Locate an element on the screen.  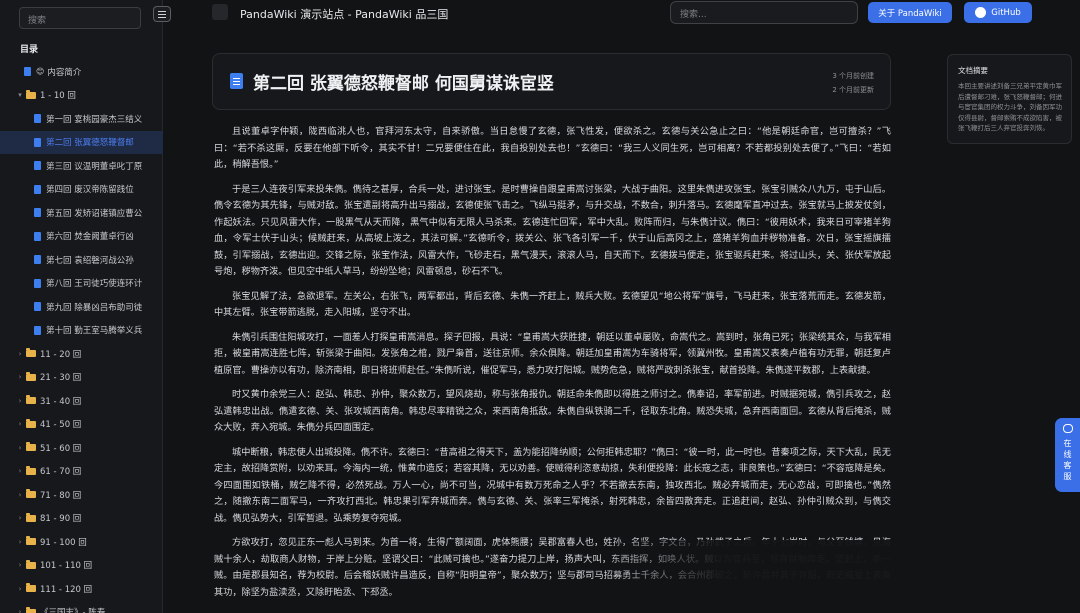
toc-item-label: 71 - 80 回 is located at coordinates (61, 495).